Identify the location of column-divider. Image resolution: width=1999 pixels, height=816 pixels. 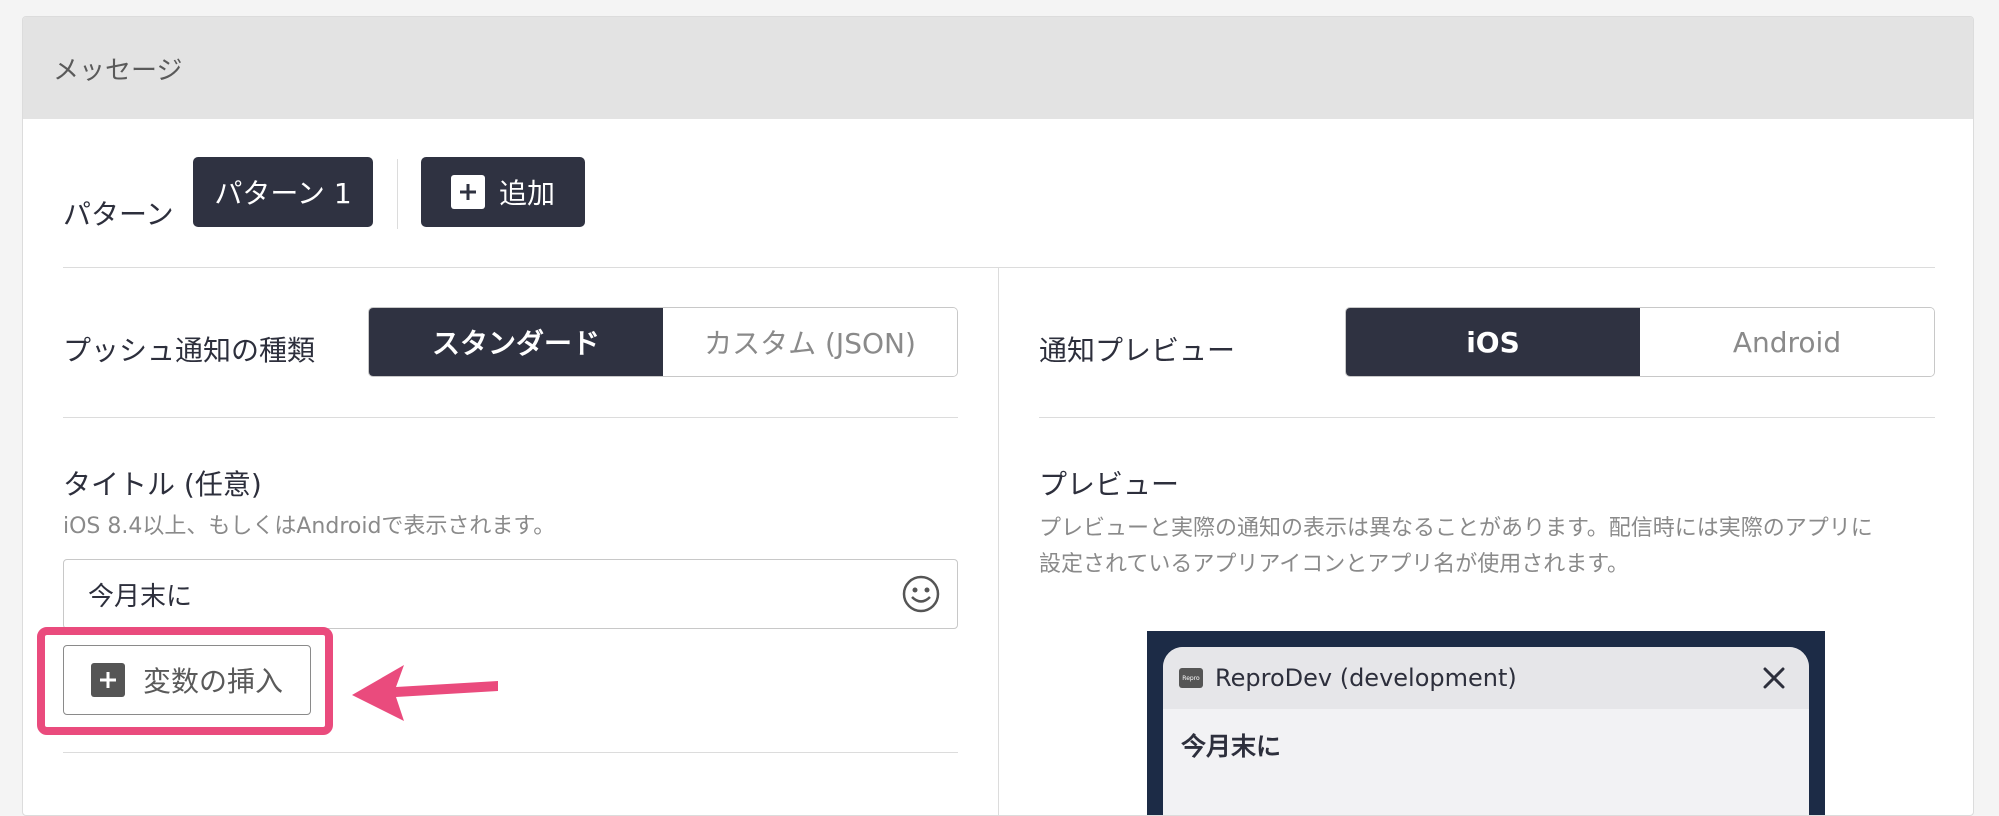
(998, 541).